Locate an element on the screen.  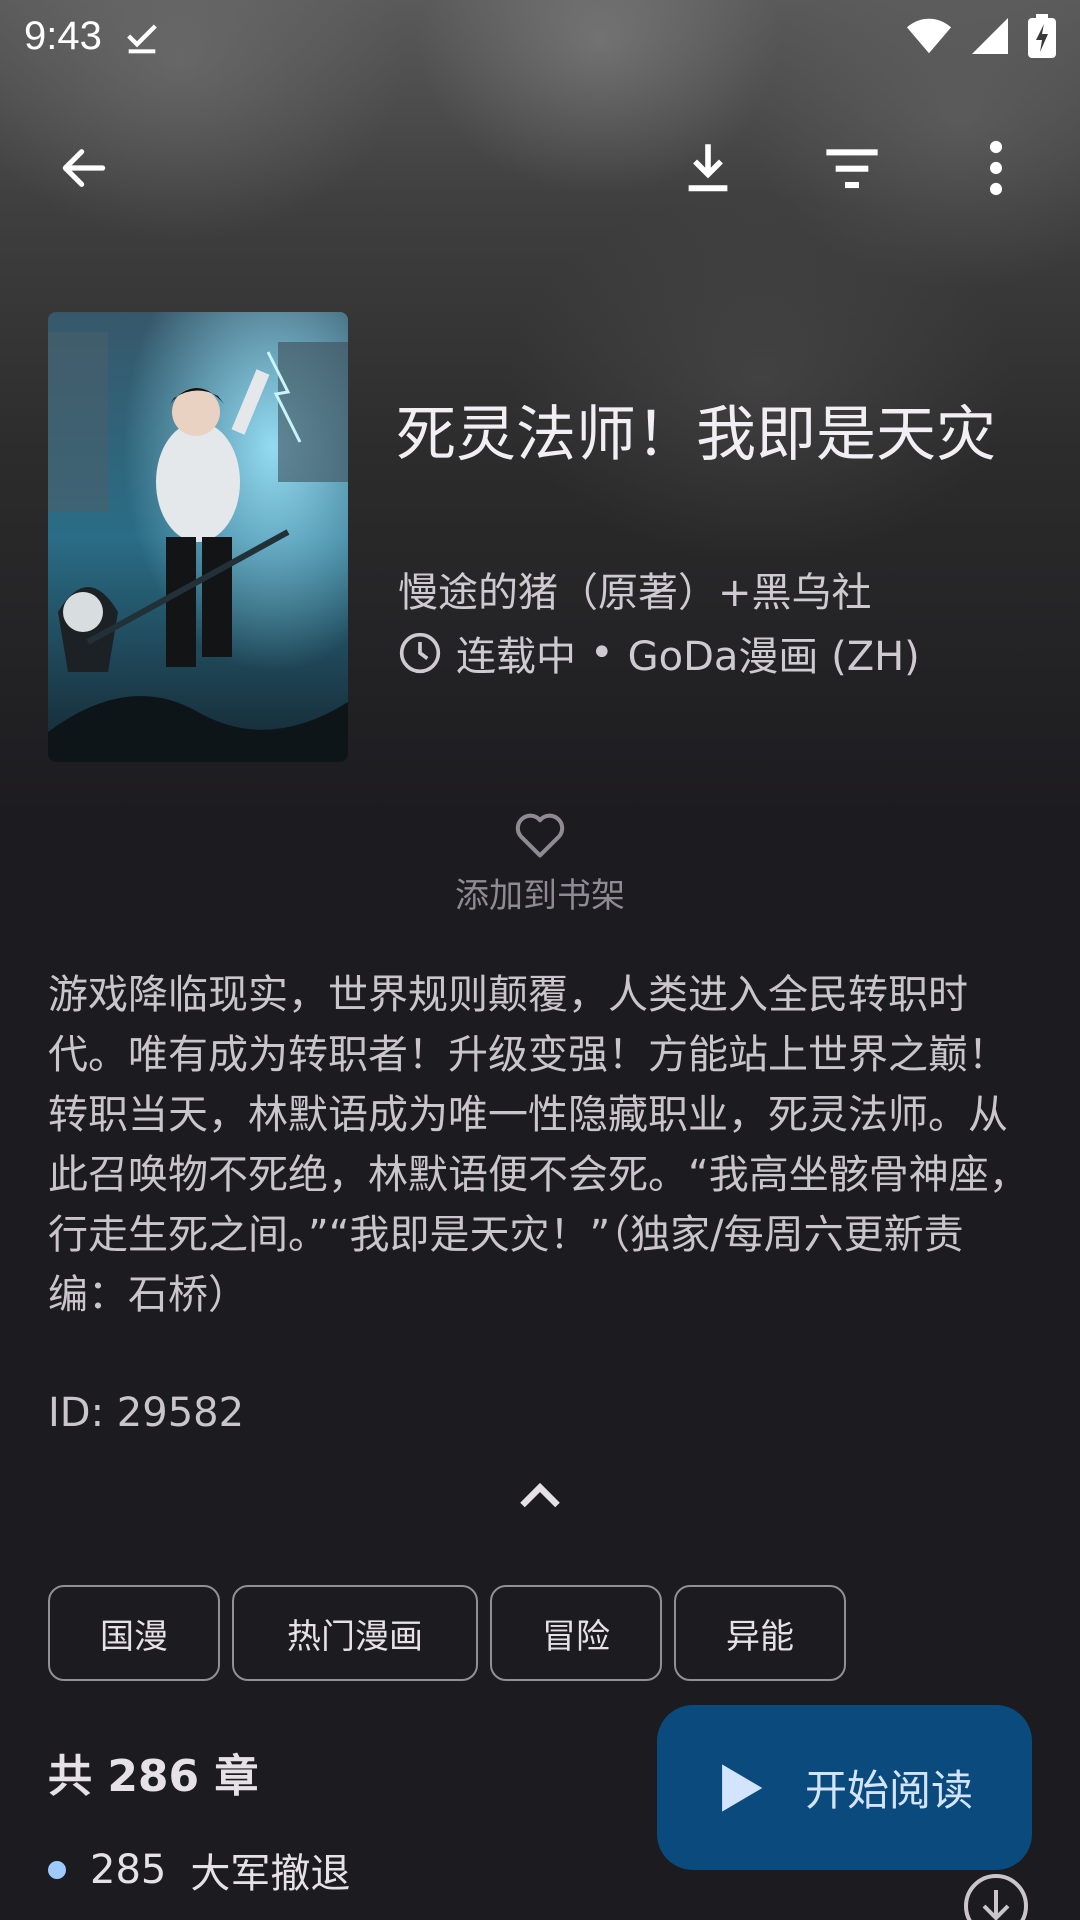
more-vert-icon is located at coordinates (996, 168).